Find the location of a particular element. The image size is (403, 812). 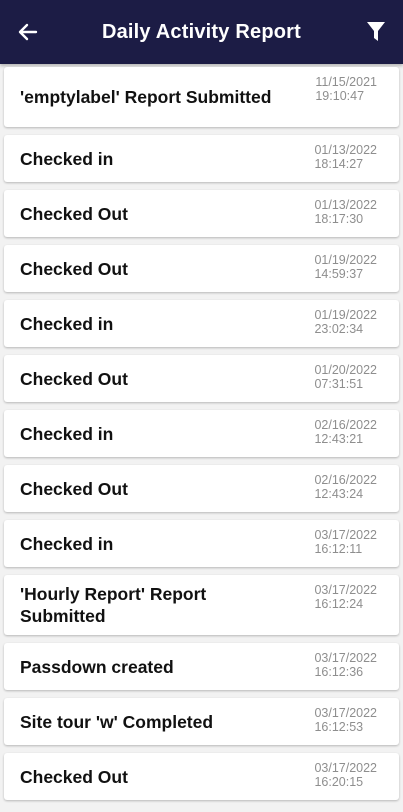

timestamp: 01/13/2022 18:14:27 is located at coordinates (345, 157).